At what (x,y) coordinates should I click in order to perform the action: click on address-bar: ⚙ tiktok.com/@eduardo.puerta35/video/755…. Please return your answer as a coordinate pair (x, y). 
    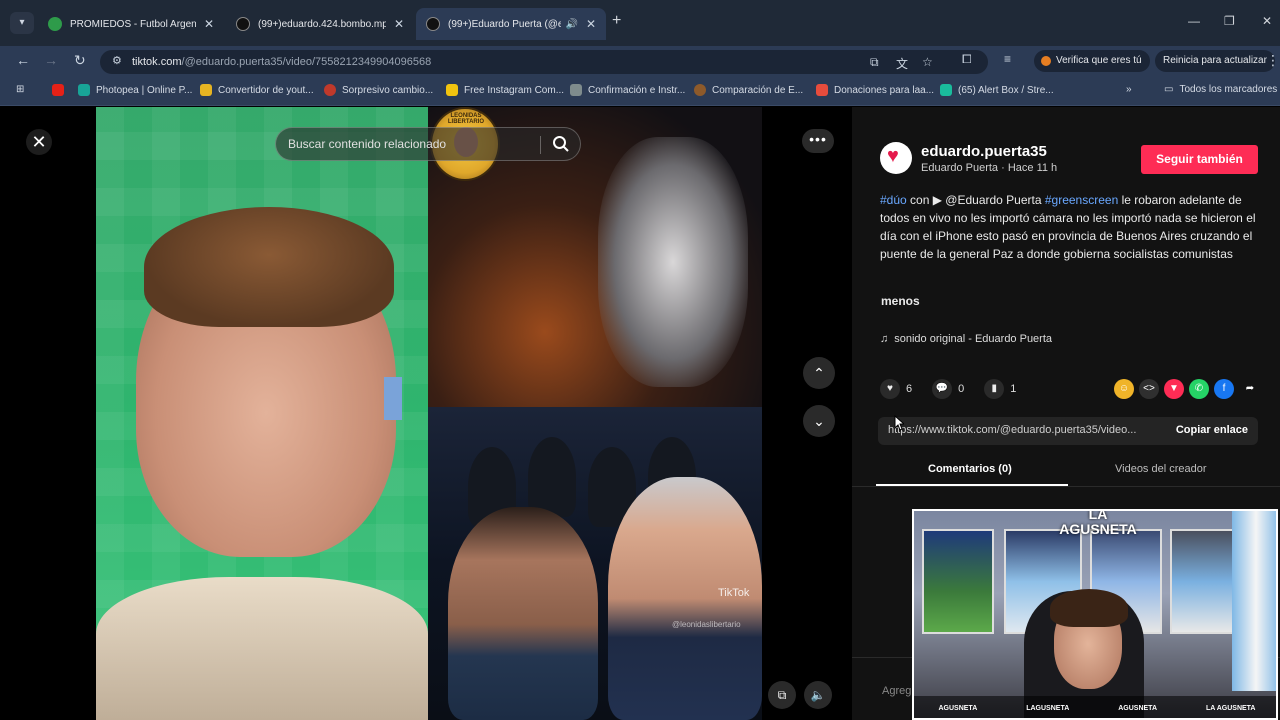
    Looking at the image, I should click on (544, 62).